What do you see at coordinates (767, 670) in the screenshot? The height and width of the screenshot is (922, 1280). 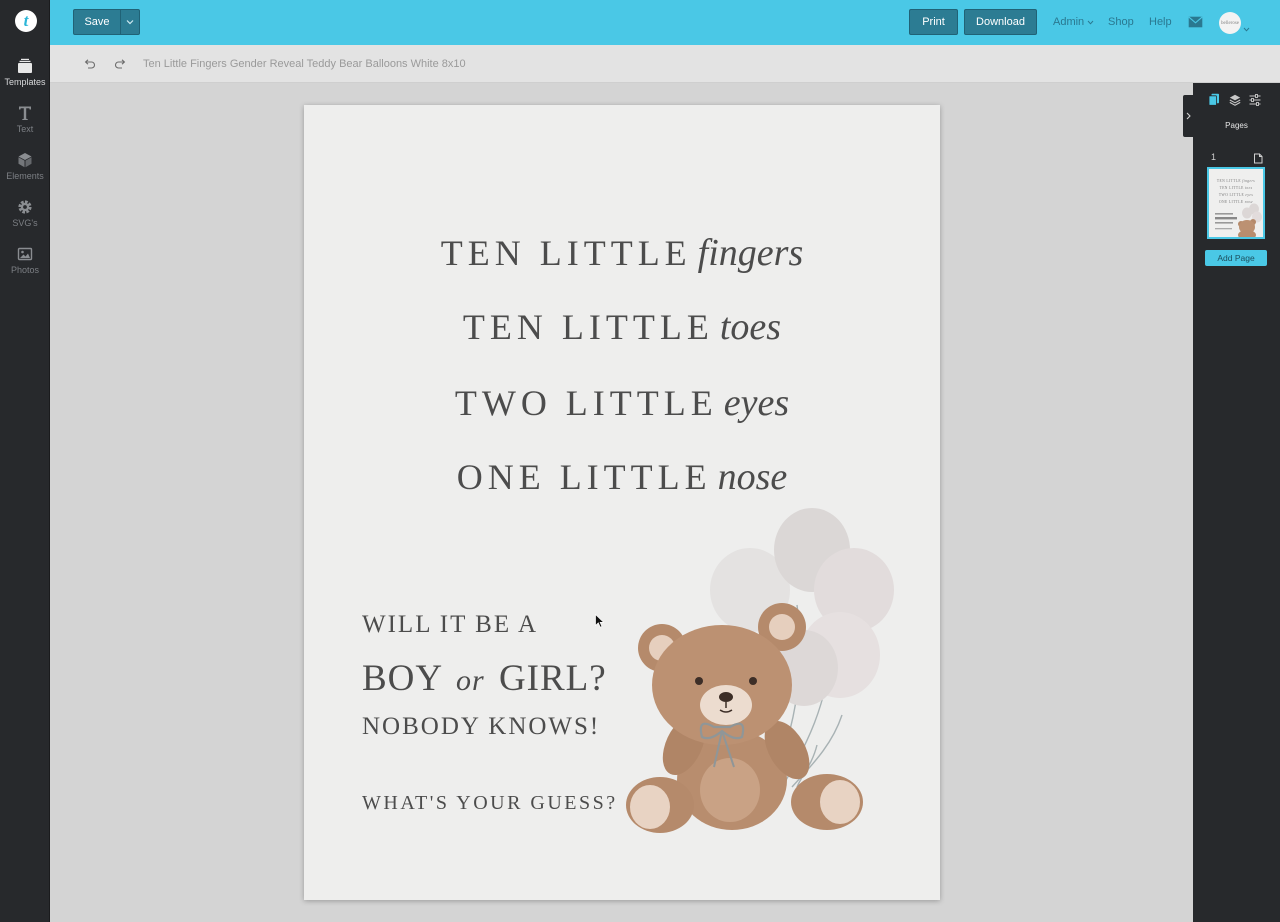 I see `teddy-bear-balloons-illustration` at bounding box center [767, 670].